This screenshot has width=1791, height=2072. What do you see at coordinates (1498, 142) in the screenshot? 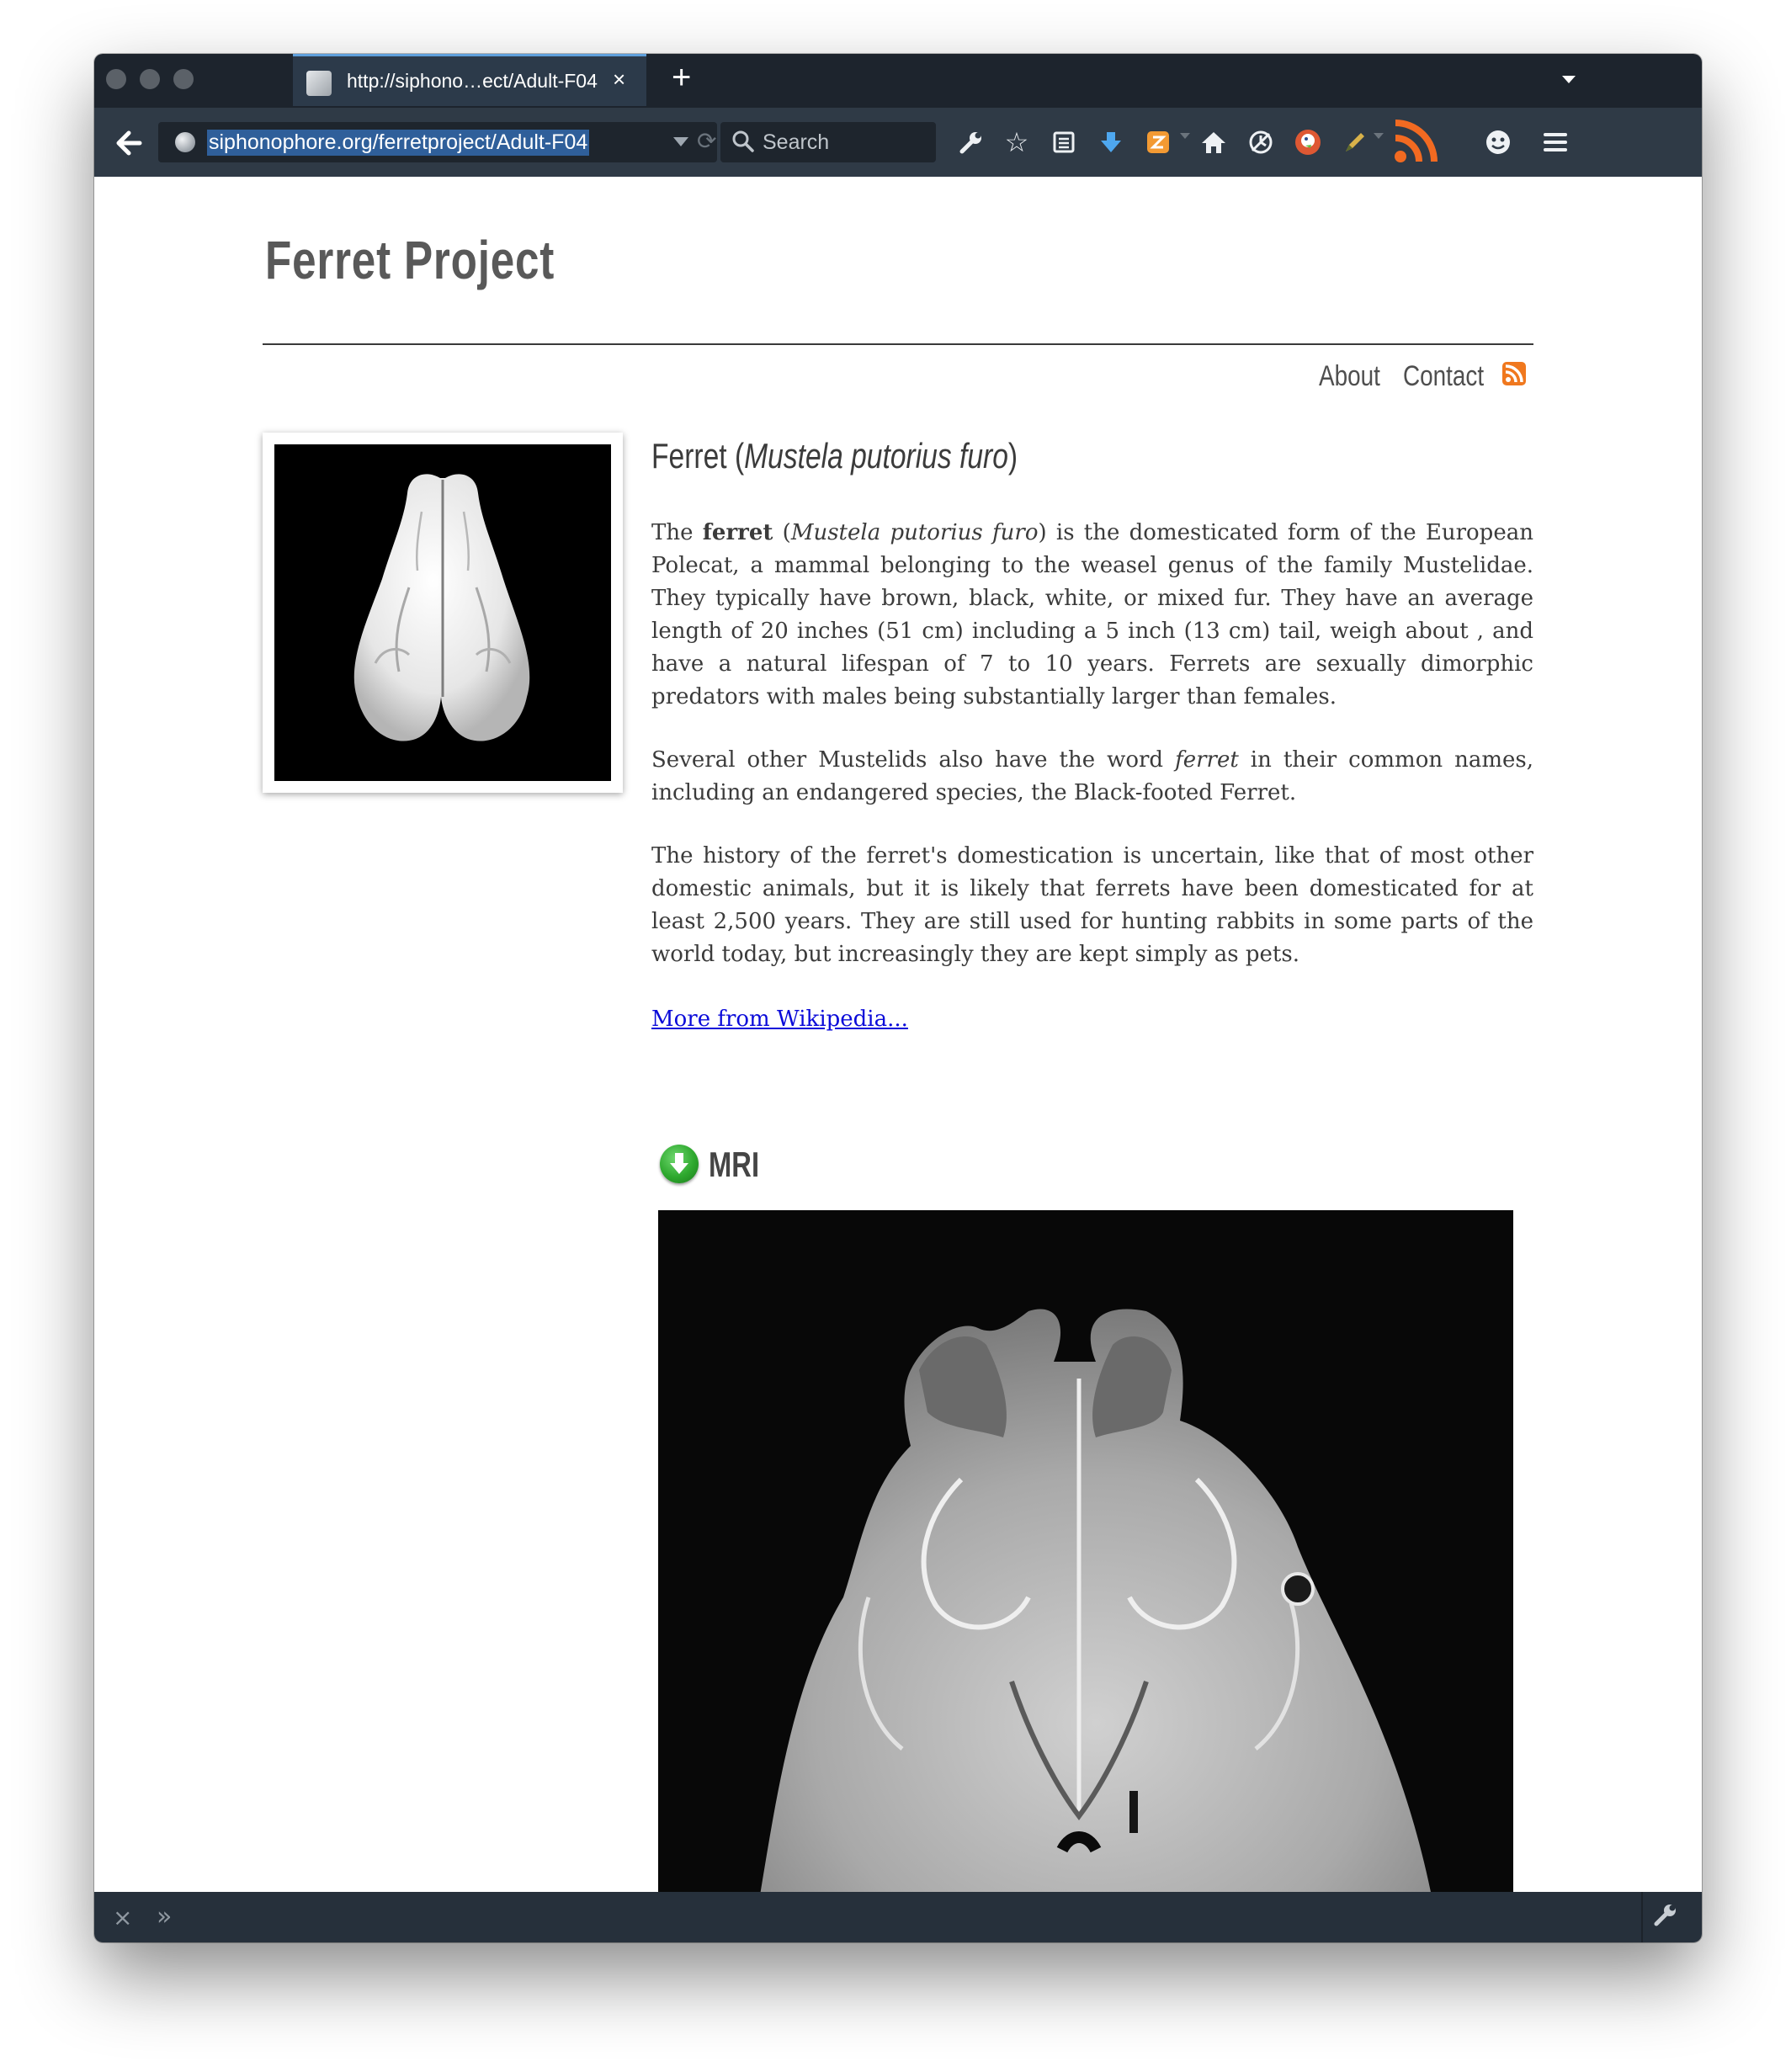
I see `emoji-icon` at bounding box center [1498, 142].